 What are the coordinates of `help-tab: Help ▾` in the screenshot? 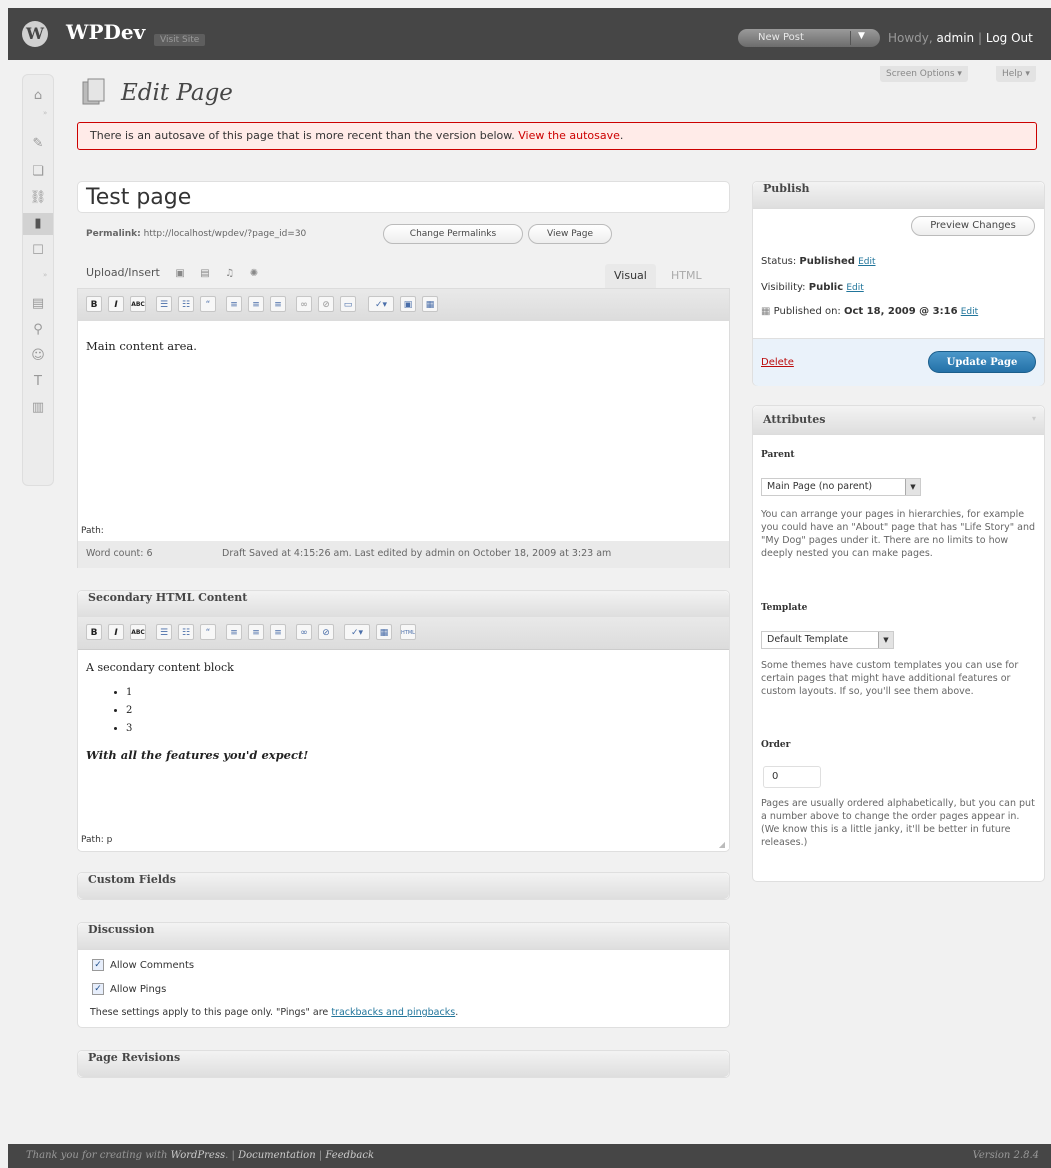 It's located at (1016, 74).